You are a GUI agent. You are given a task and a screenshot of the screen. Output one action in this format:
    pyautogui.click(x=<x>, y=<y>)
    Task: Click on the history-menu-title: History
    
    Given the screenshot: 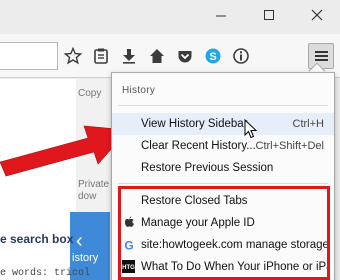 What is the action you would take?
    pyautogui.click(x=139, y=90)
    